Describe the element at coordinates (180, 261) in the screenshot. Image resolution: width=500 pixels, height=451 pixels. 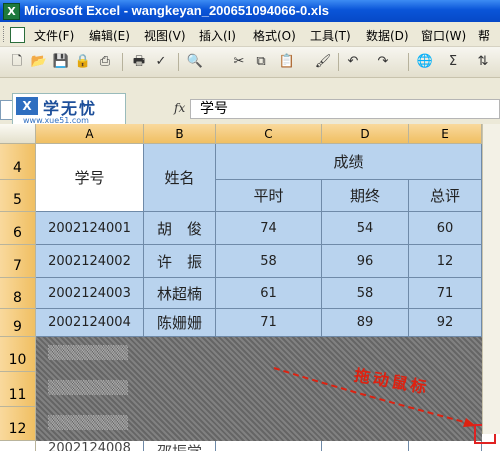
I see `table-cell: 许 振` at that location.